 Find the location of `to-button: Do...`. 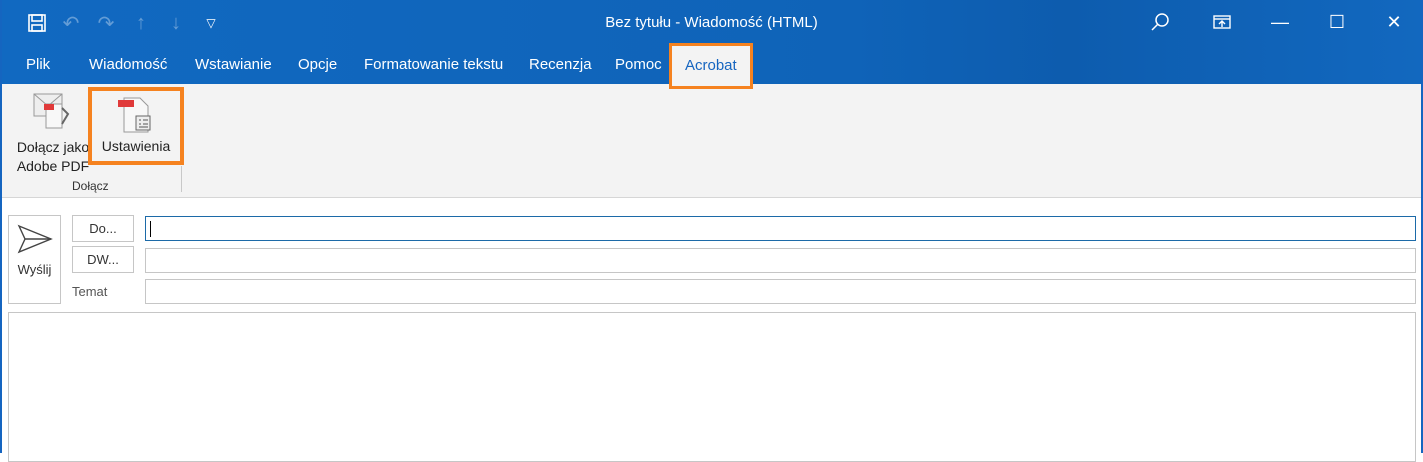

to-button: Do... is located at coordinates (103, 228).